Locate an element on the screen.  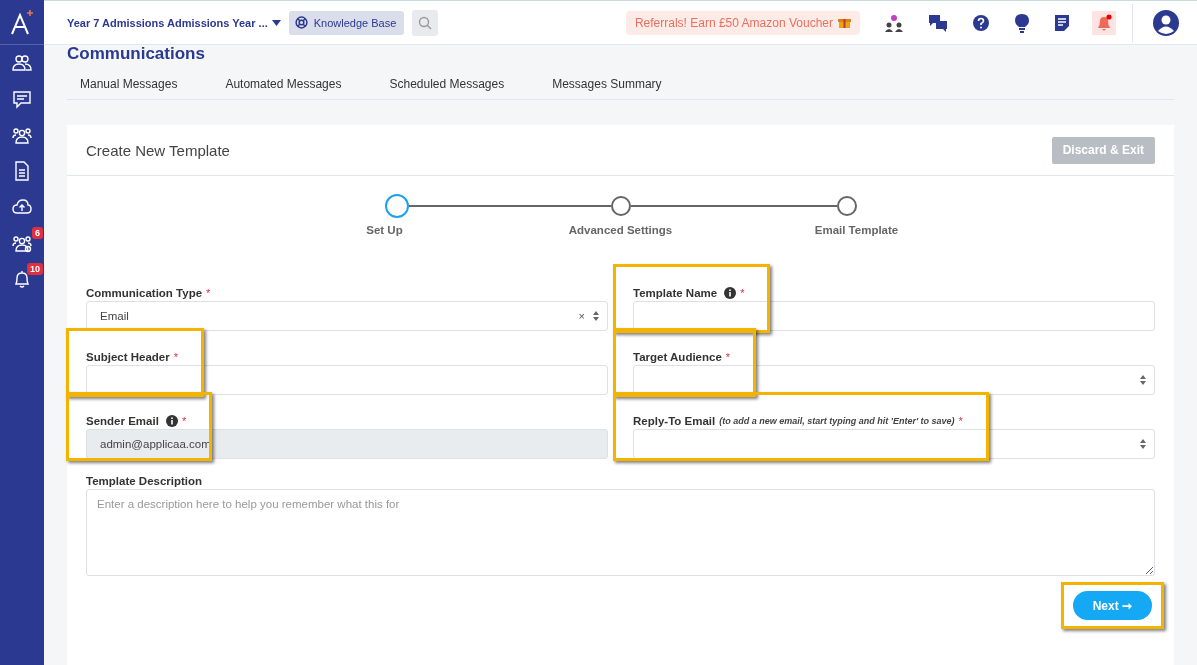
lifebuoy-icon is located at coordinates (301, 22).